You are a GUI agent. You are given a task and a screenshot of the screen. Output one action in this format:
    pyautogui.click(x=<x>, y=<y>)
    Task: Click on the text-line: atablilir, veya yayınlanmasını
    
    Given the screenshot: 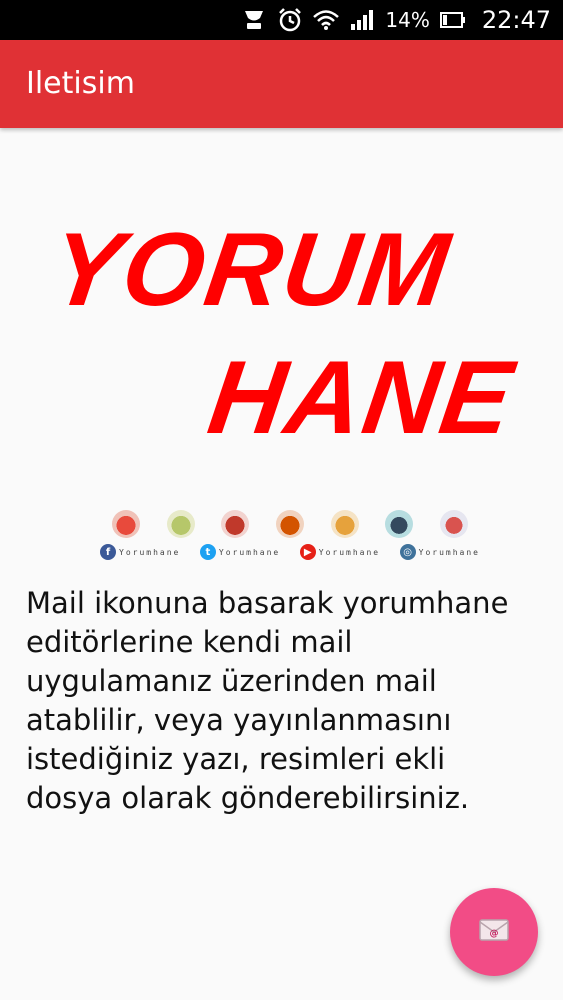 What is the action you would take?
    pyautogui.click(x=239, y=720)
    